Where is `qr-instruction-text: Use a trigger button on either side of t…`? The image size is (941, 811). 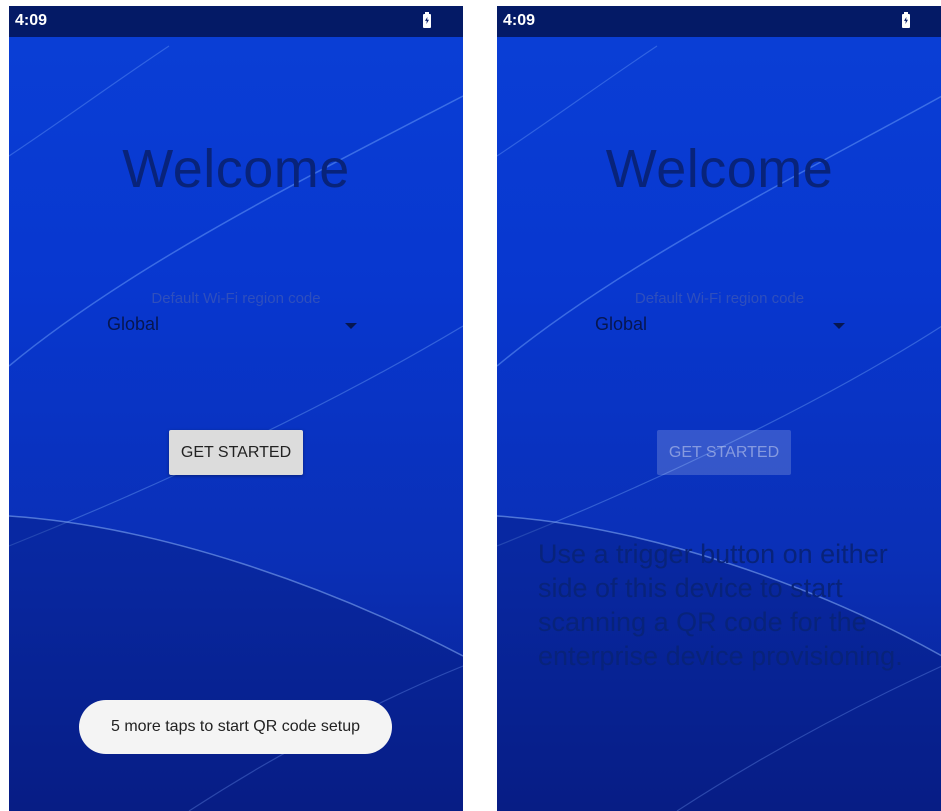
qr-instruction-text: Use a trigger button on either side of t… is located at coordinates (720, 605).